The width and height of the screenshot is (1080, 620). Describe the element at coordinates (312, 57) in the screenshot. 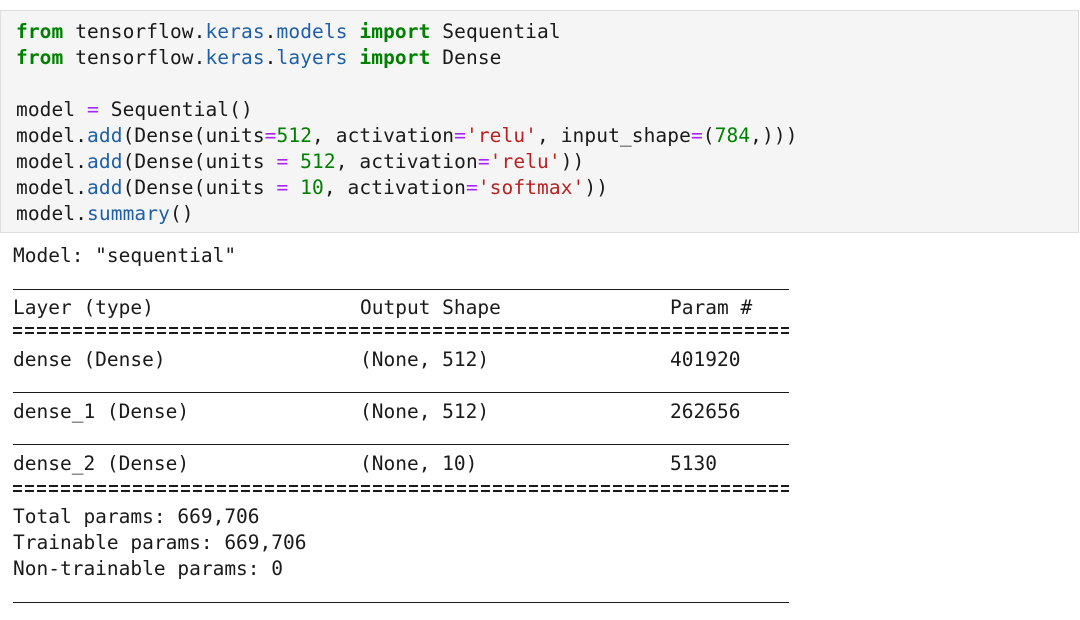

I see `module-name: layers` at that location.